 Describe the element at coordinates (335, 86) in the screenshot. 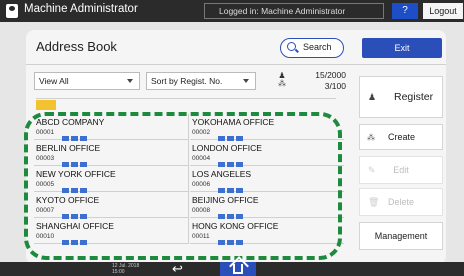

I see `total-counter: 3/100` at that location.